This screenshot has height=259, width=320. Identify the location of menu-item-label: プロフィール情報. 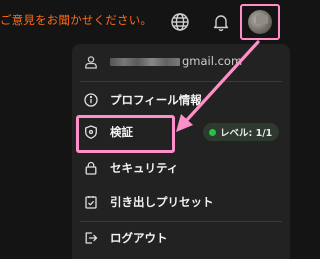
(156, 100).